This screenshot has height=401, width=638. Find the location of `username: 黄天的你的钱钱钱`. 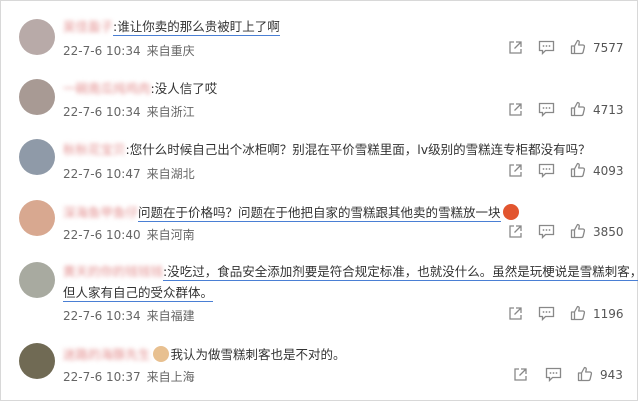

username: 黄天的你的钱钱钱 is located at coordinates (113, 272).